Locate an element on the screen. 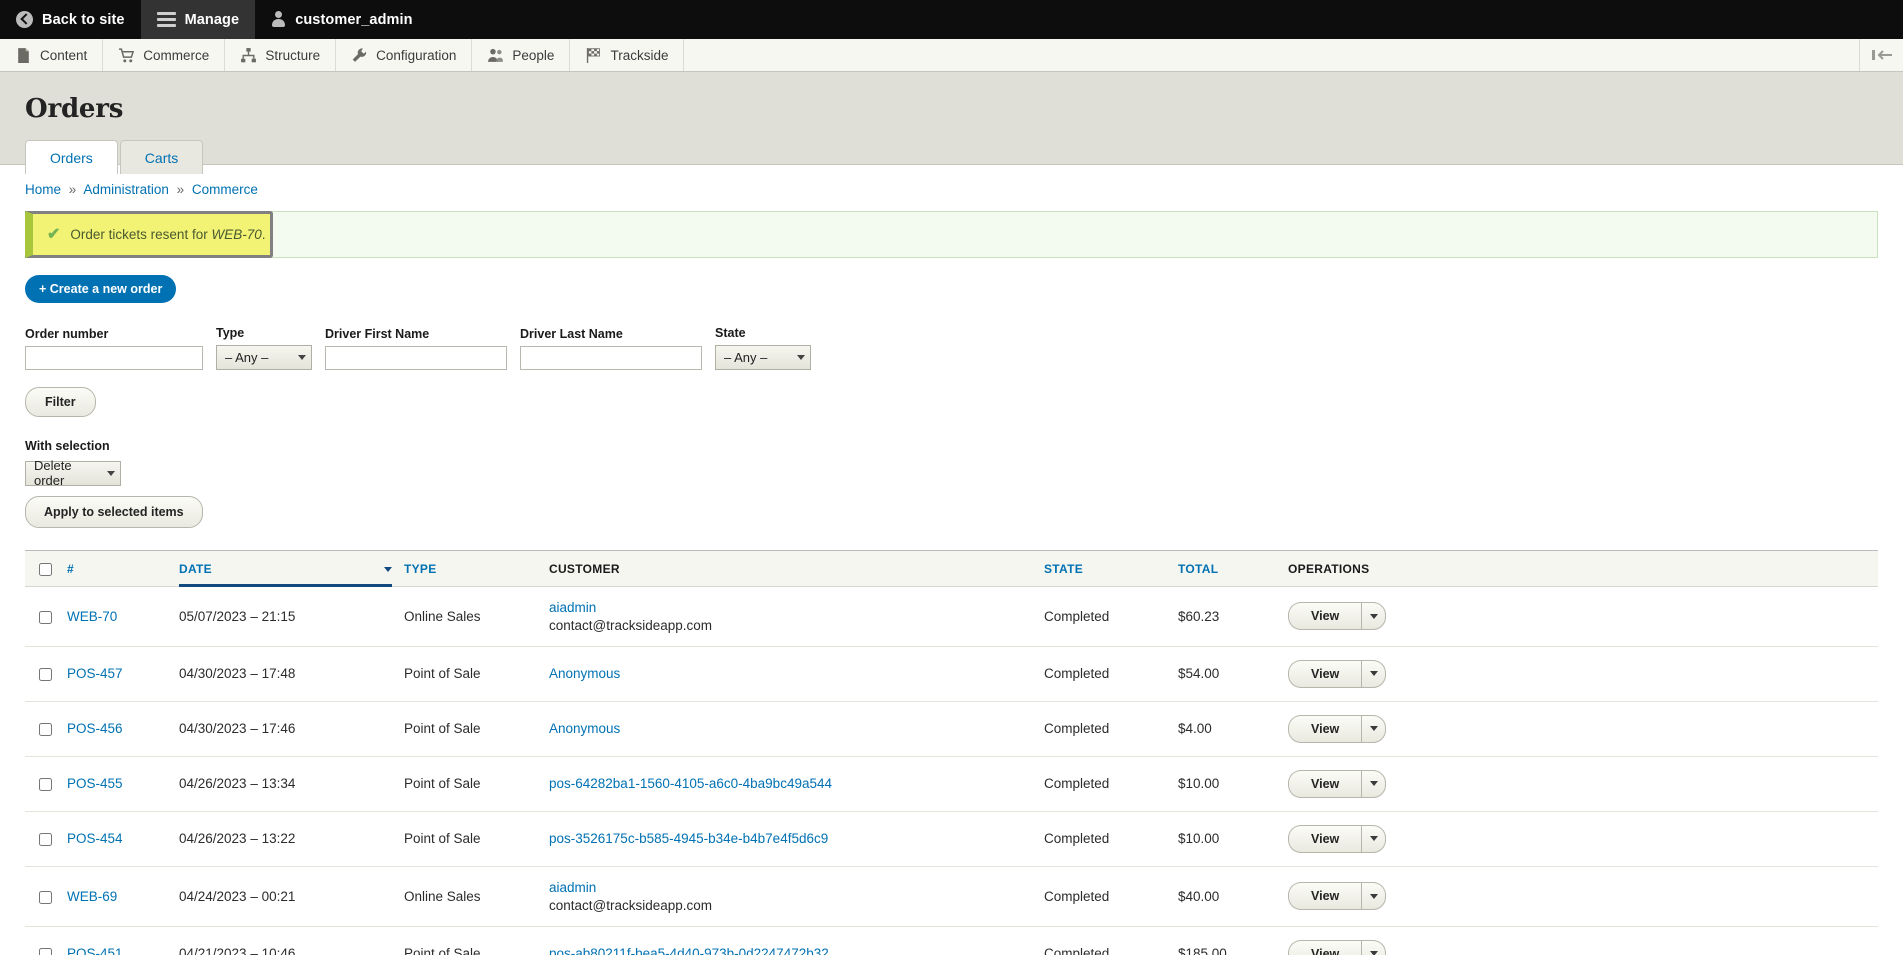 The image size is (1903, 955). order-number-cell: WEB-70 is located at coordinates (117, 616).